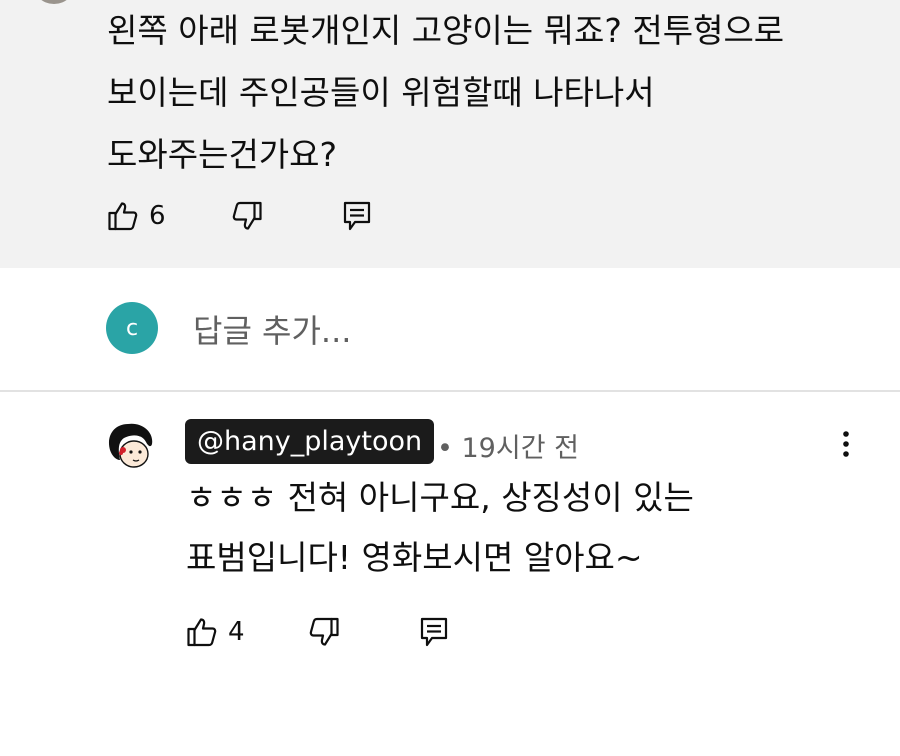  What do you see at coordinates (511, 528) in the screenshot?
I see `reply-text: ㅎㅎㅎ 전혀 아니구요, 상징성이 있는 표범입니다! 영화보시면 알아요~` at bounding box center [511, 528].